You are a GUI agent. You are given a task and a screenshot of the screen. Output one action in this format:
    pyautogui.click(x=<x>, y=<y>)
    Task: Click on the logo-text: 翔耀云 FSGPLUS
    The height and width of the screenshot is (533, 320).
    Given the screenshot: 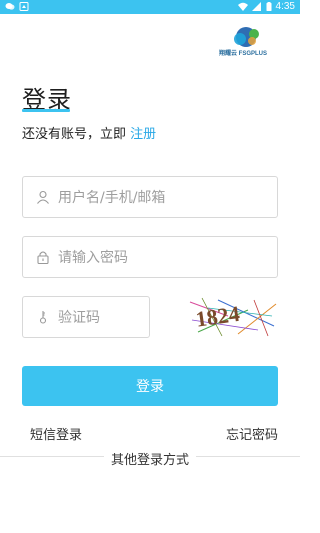 What is the action you would take?
    pyautogui.click(x=242, y=54)
    